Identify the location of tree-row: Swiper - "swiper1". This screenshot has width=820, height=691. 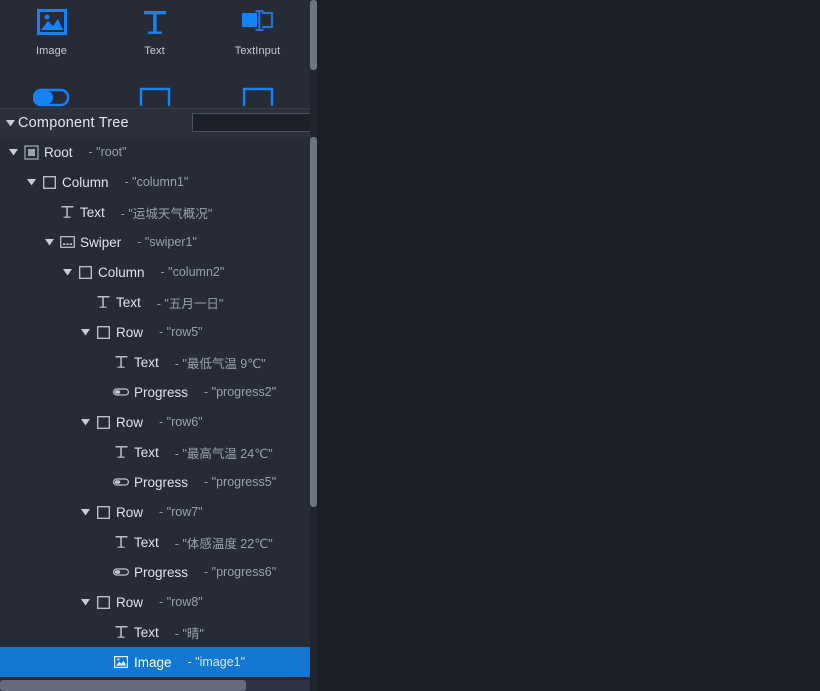
(155, 242).